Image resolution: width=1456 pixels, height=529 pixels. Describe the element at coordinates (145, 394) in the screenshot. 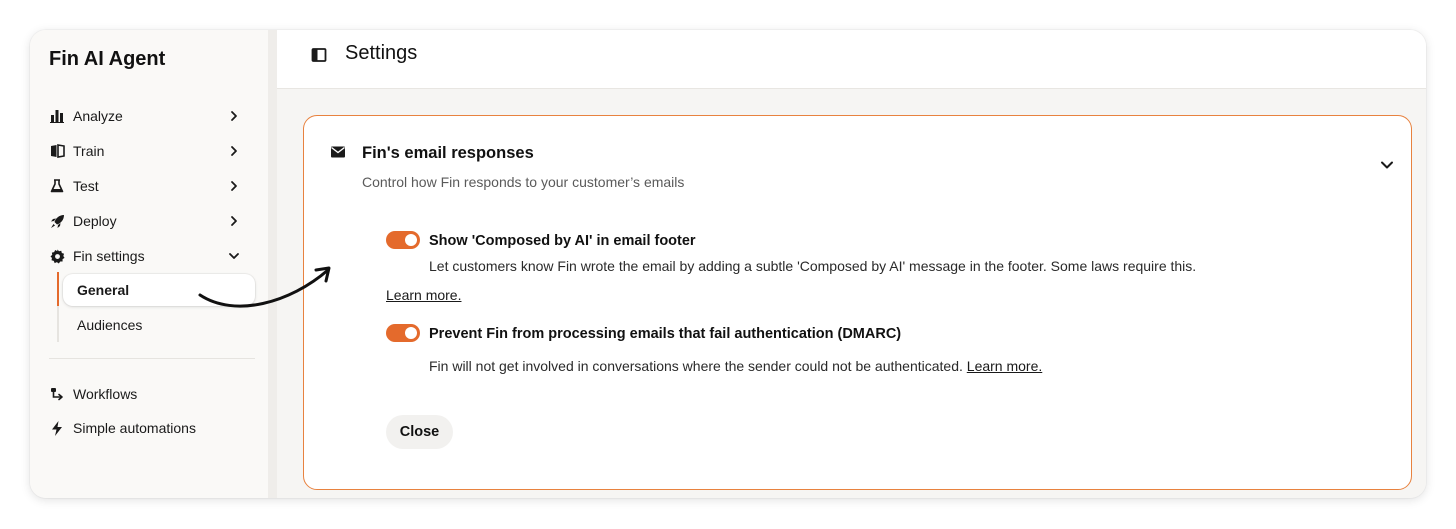

I see `sidebar-item-workflows: Workflows` at that location.